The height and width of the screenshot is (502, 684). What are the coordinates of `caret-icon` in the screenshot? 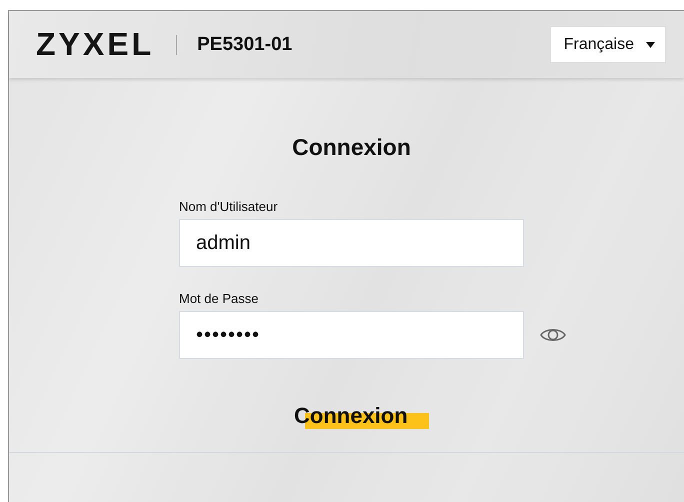 It's located at (650, 45).